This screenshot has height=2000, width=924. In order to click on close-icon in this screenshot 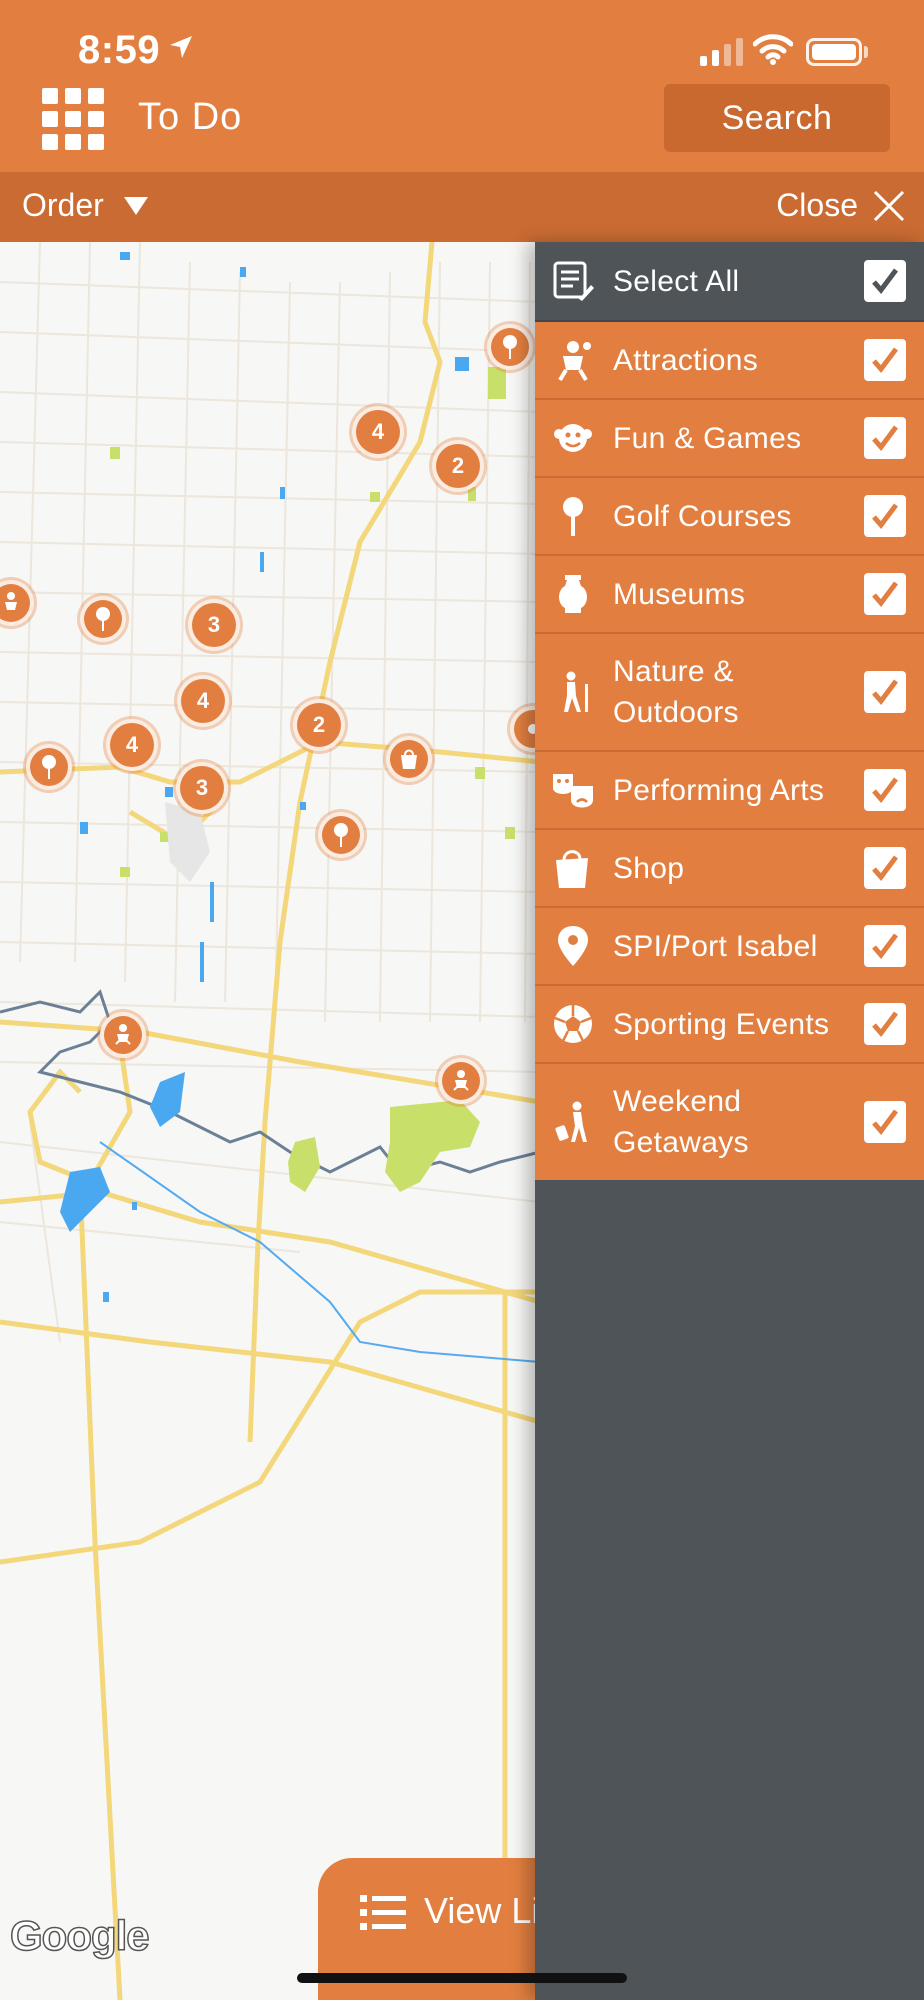, I will do `click(889, 205)`.